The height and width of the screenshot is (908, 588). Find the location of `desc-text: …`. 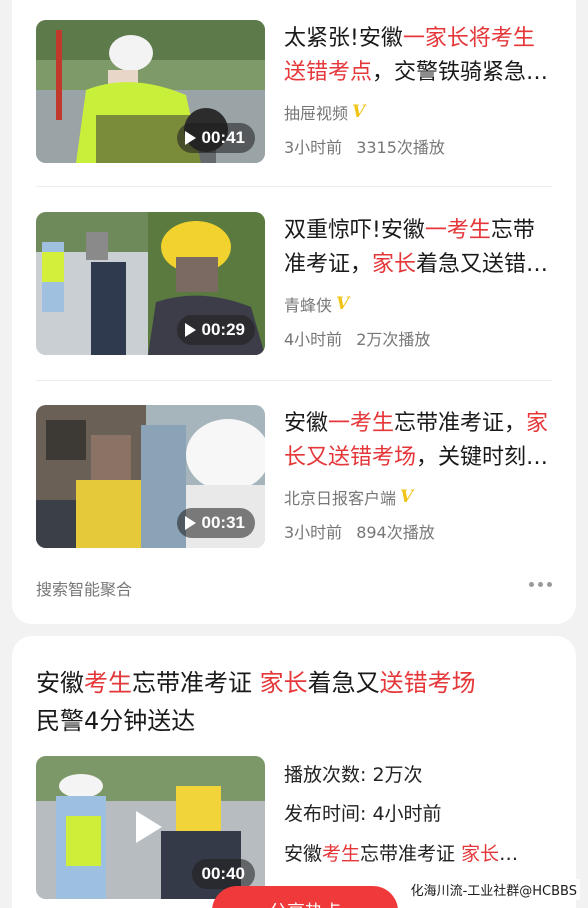

desc-text: … is located at coordinates (509, 854).